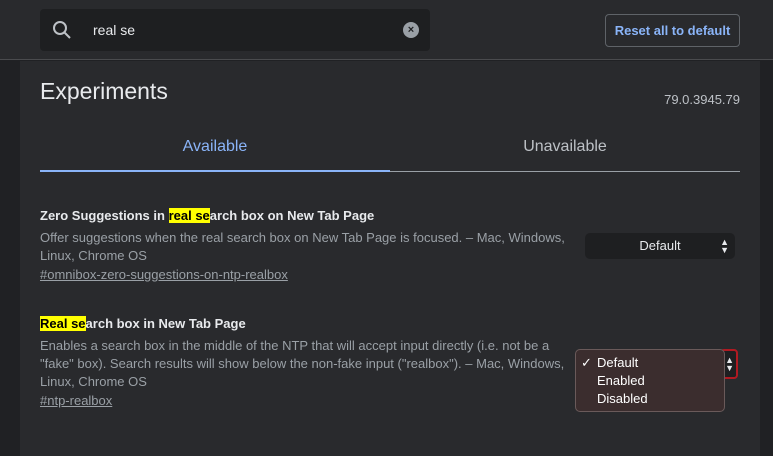 The height and width of the screenshot is (456, 773). What do you see at coordinates (165, 323) in the screenshot?
I see `title-text: arch box in New Tab Page` at bounding box center [165, 323].